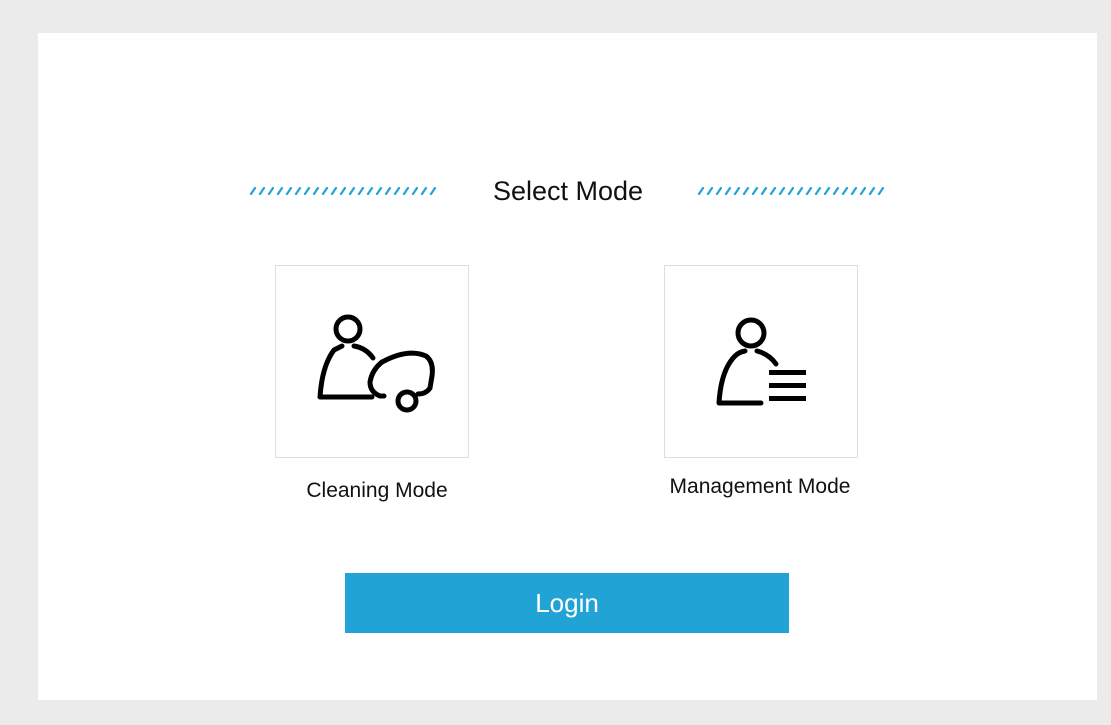  I want to click on person-list-icon, so click(761, 361).